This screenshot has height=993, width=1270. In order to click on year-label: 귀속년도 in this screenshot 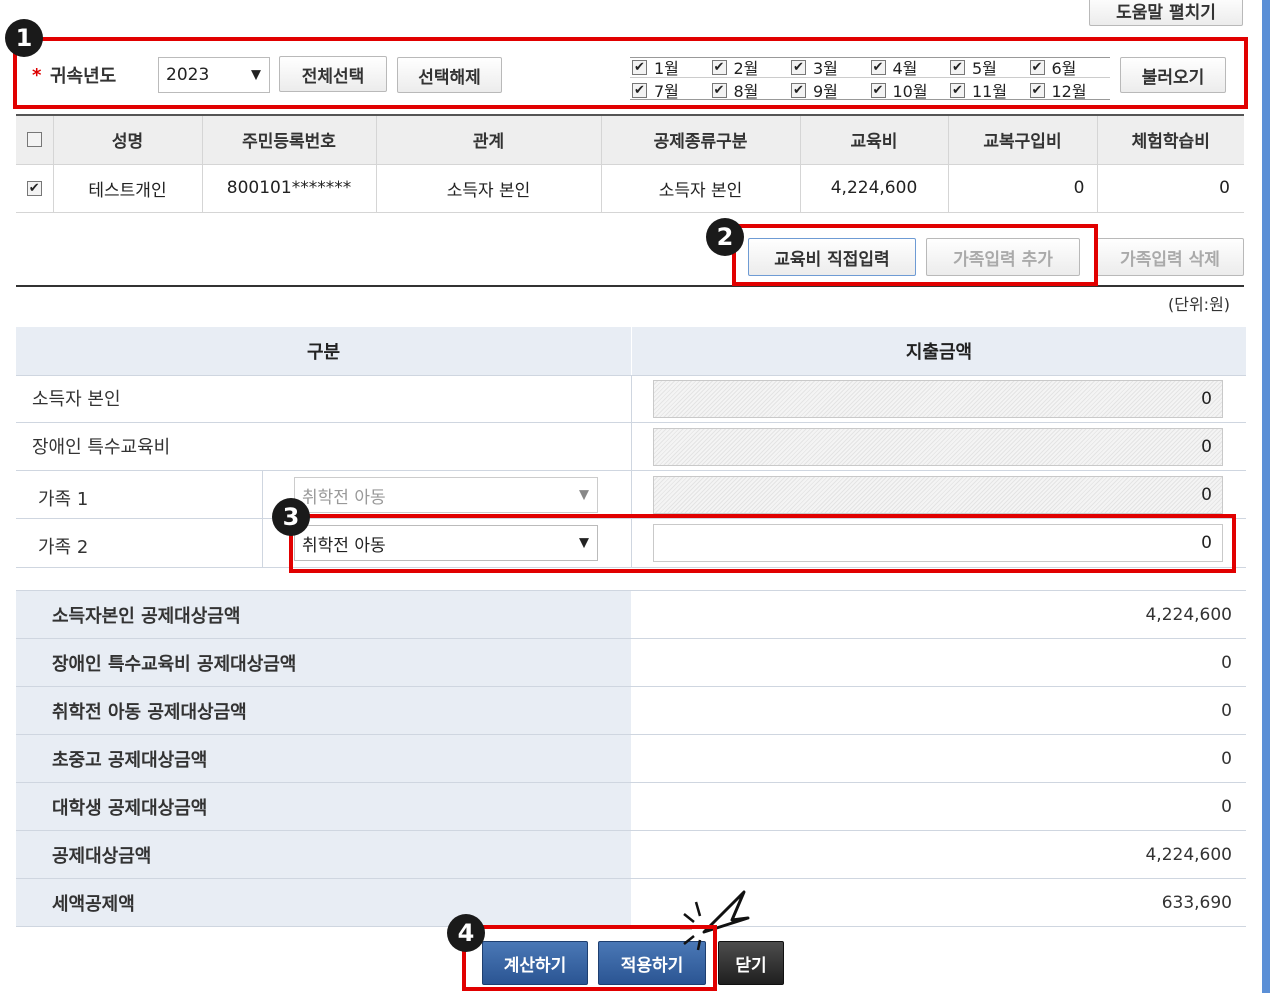, I will do `click(83, 76)`.